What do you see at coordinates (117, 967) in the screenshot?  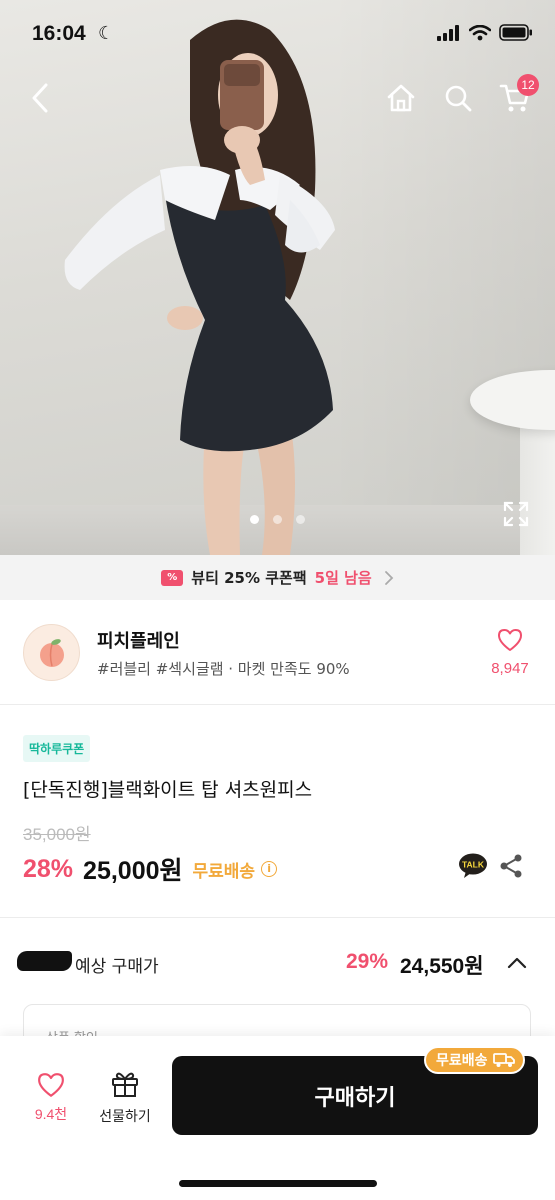 I see `expected-price-label: 예상 구매가` at bounding box center [117, 967].